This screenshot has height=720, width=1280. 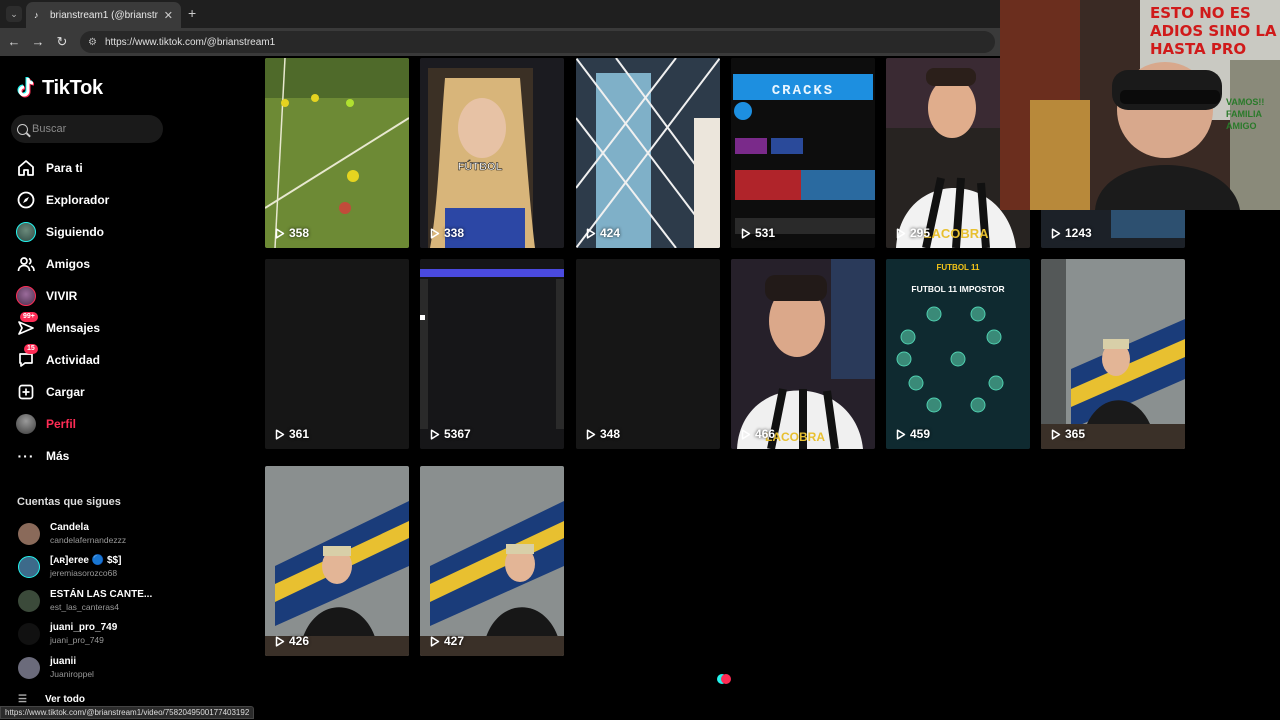 What do you see at coordinates (1213, 31) in the screenshot?
I see `webcam-banner: ESTO NO ES ADIOS SINO LA HASTA PRO` at bounding box center [1213, 31].